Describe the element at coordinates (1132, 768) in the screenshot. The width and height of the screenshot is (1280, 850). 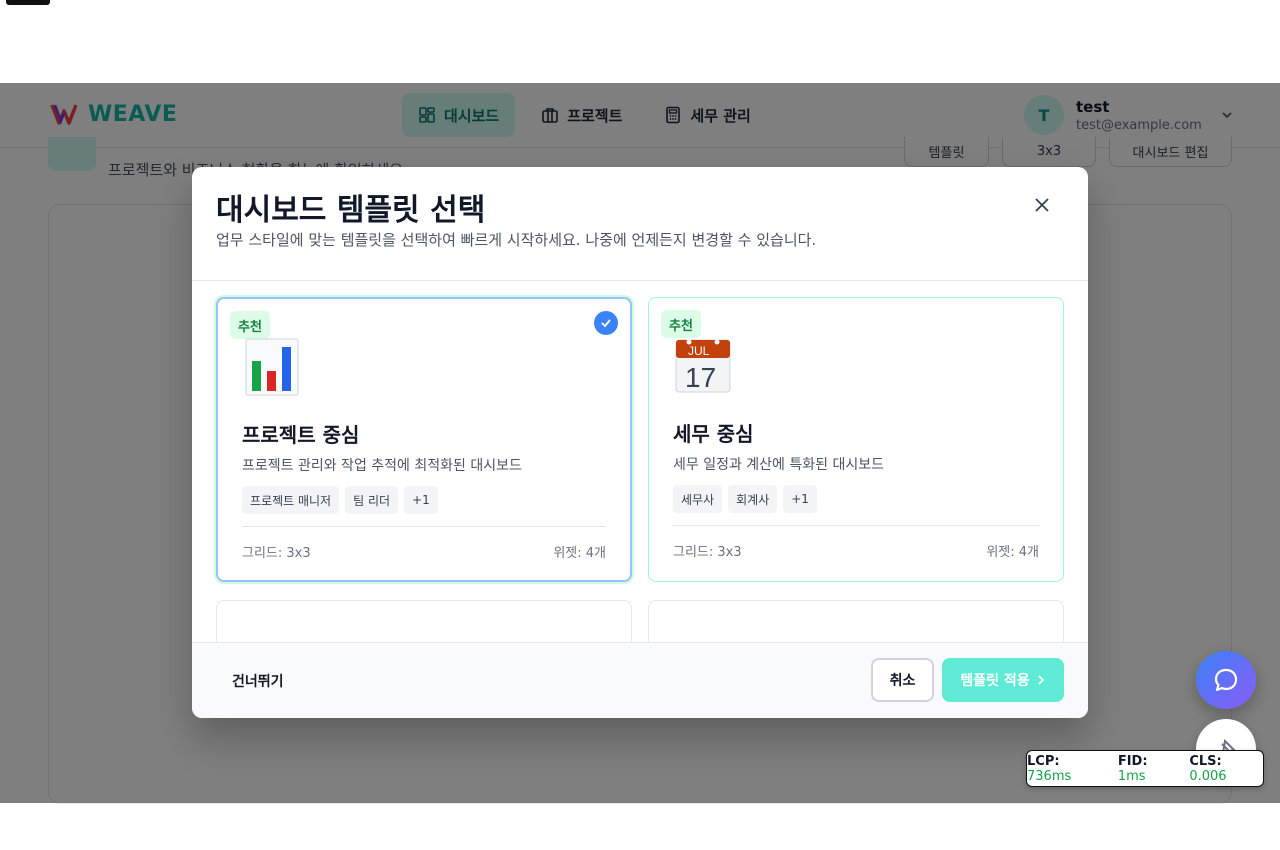
I see `fid-metric: FID: 1ms` at that location.